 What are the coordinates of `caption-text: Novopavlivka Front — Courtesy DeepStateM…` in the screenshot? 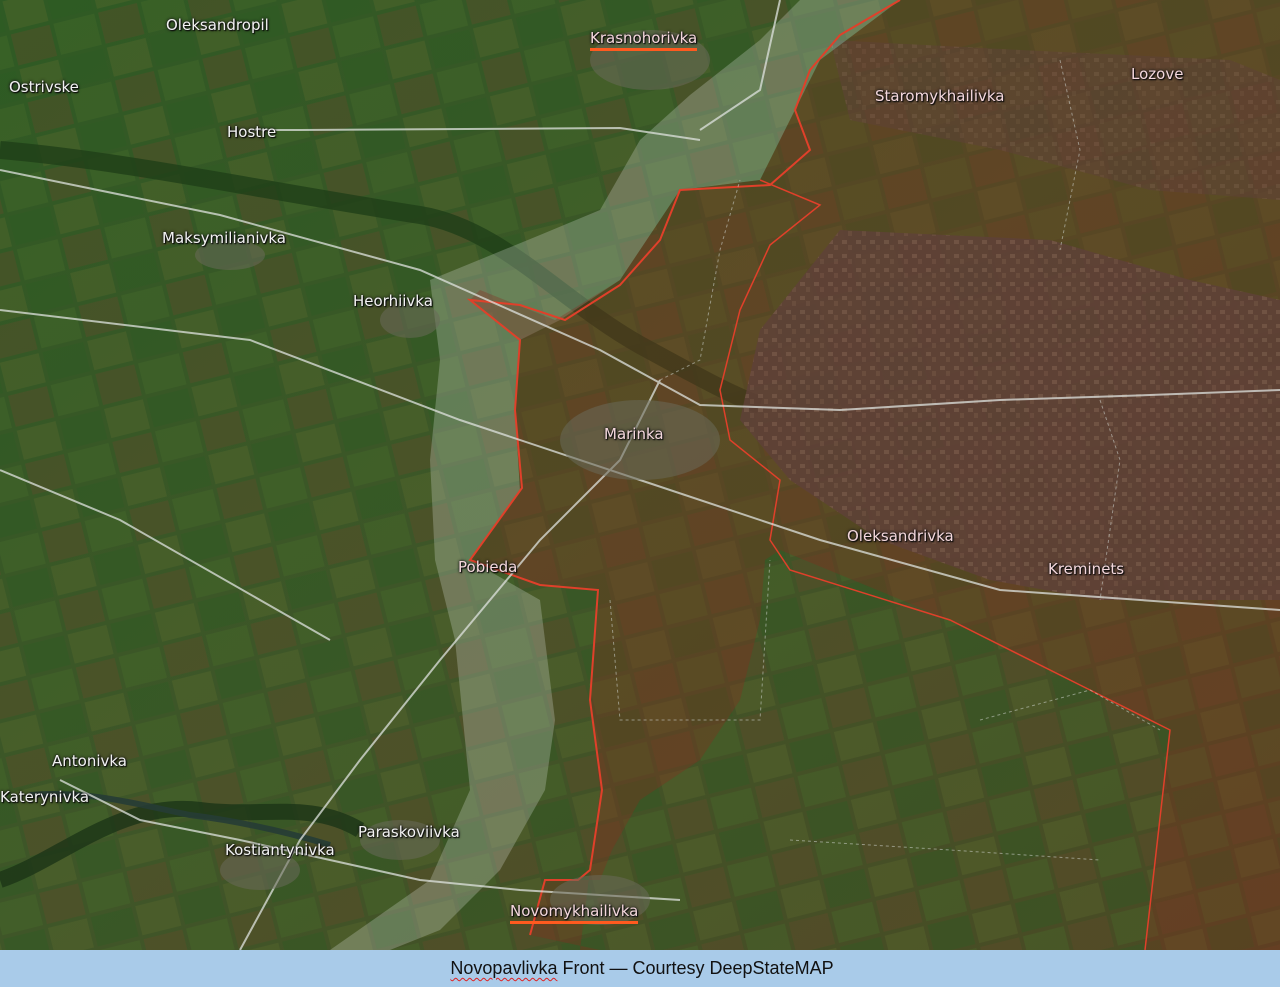 It's located at (641, 968).